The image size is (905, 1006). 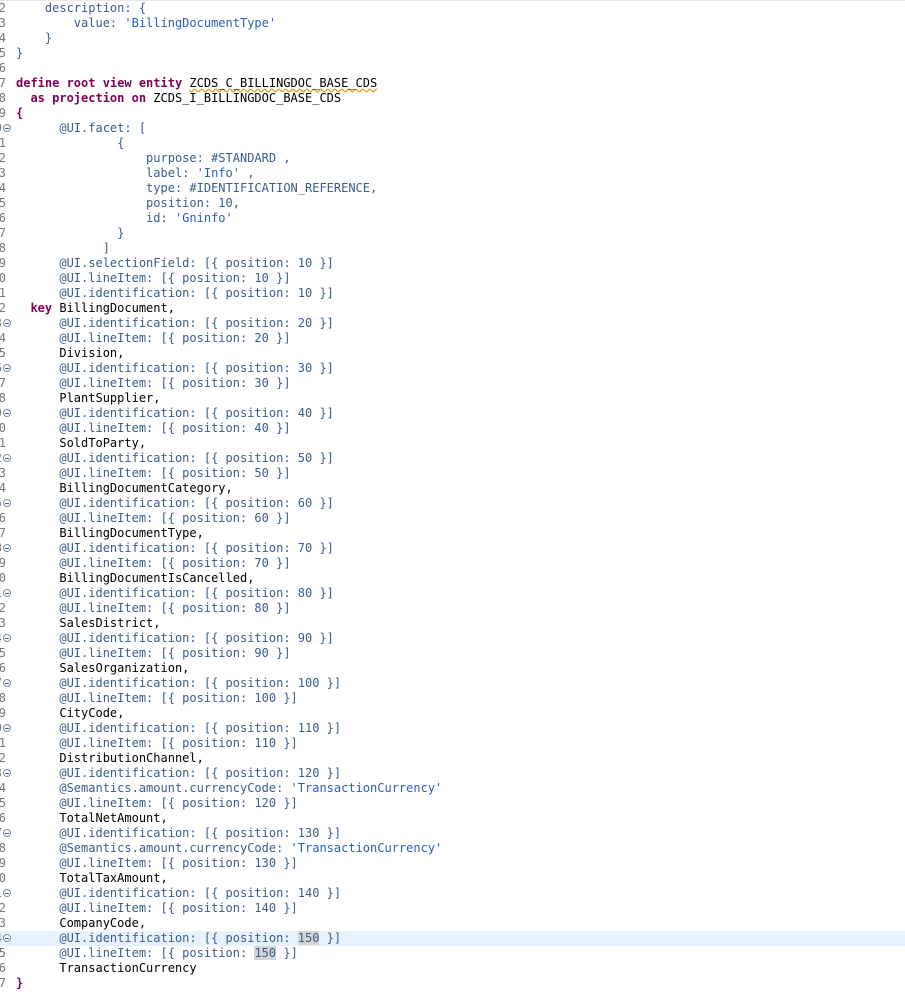 I want to click on code-text: @UI.selectionField: [{ position: 10 }], so click(x=175, y=263).